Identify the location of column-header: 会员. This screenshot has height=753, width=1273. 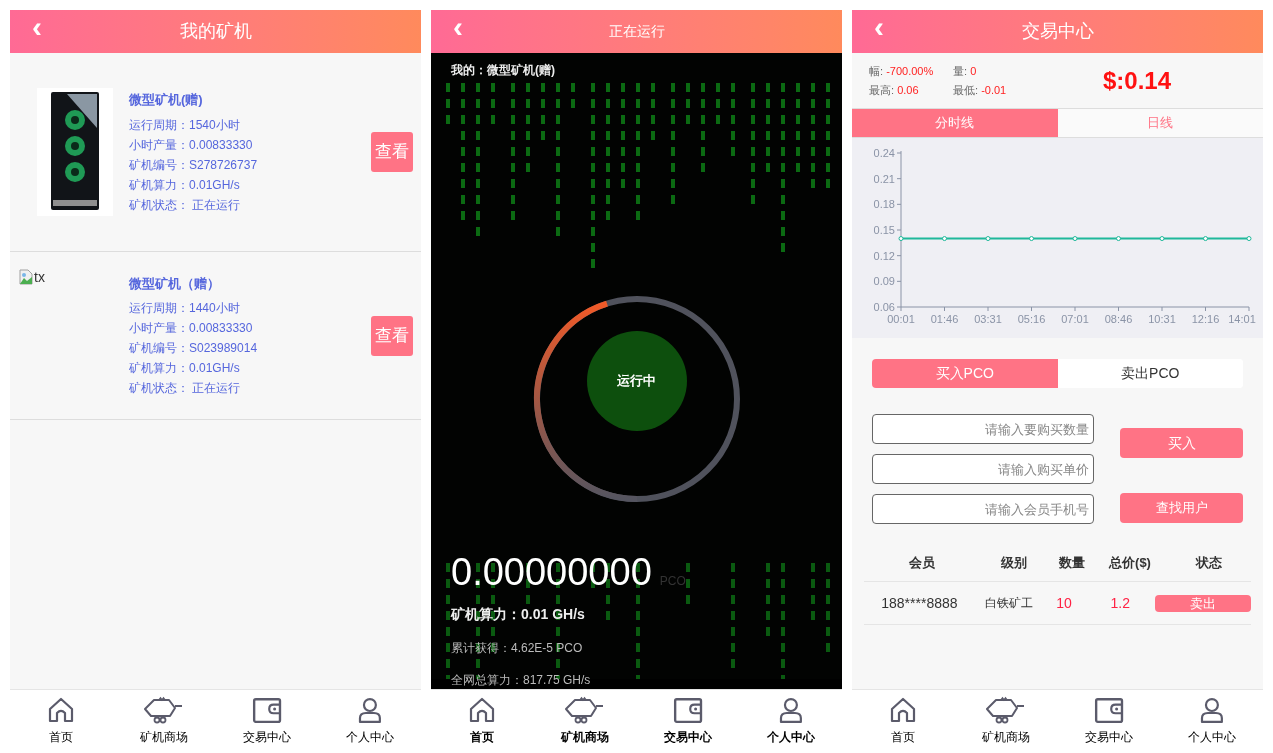
(921, 562).